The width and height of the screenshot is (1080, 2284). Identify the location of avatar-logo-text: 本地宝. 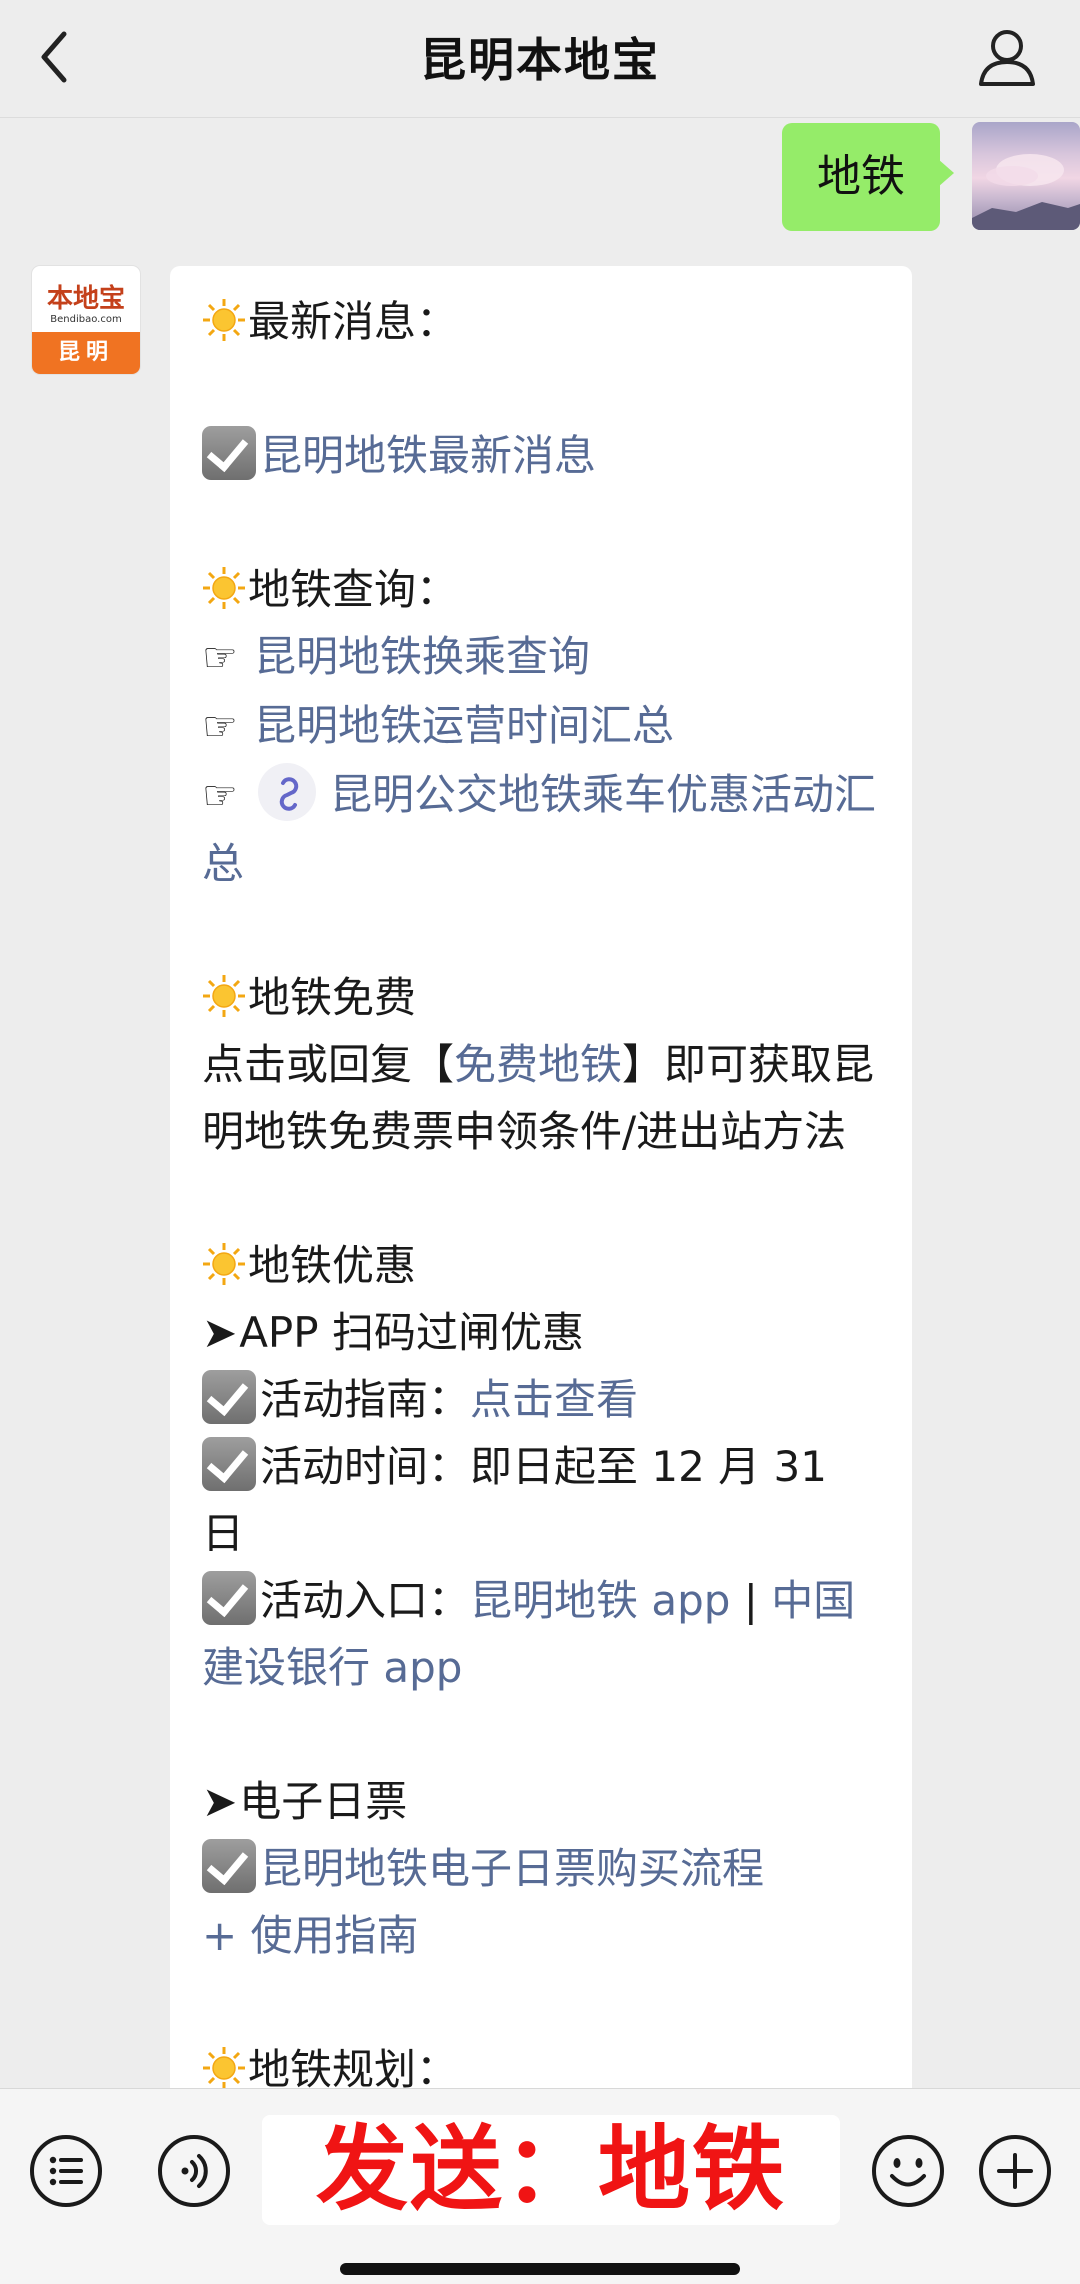
(85, 299).